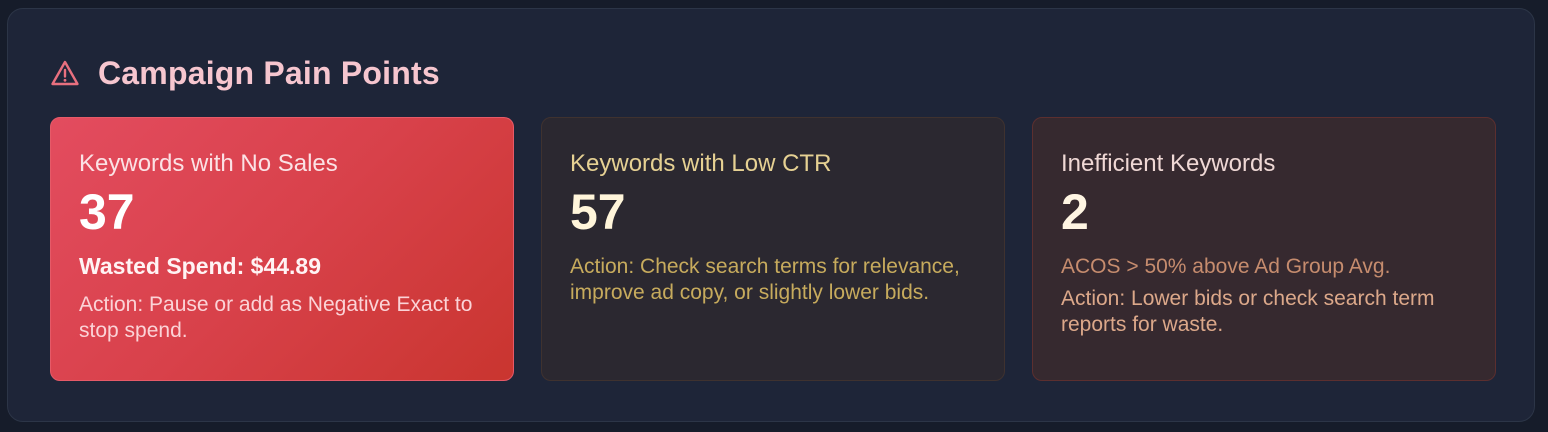 The height and width of the screenshot is (432, 1548). I want to click on card-label: Keywords with No Sales, so click(208, 163).